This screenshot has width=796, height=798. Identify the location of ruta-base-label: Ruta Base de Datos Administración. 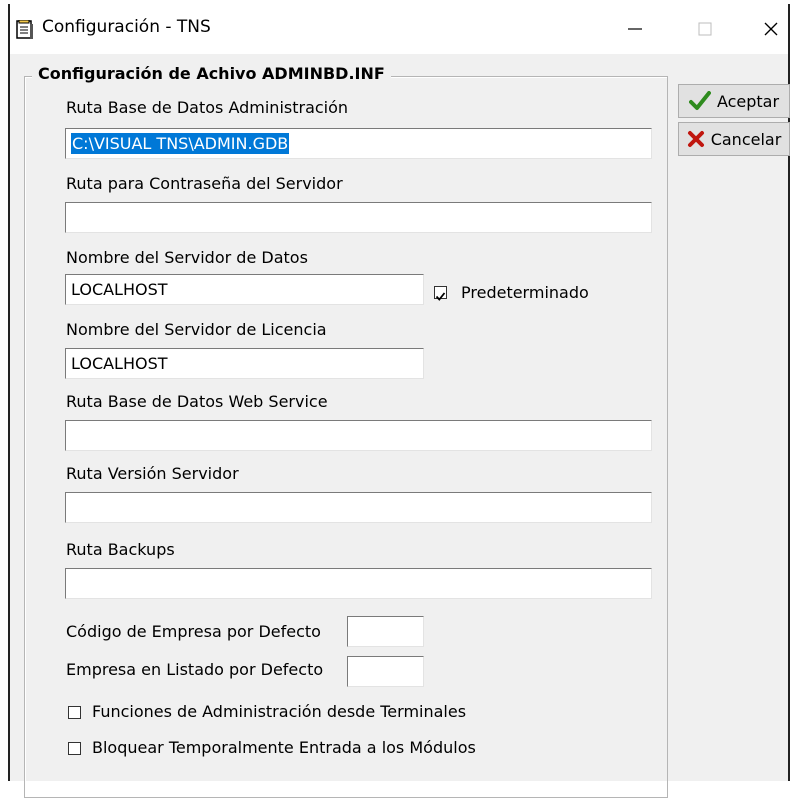
(207, 107).